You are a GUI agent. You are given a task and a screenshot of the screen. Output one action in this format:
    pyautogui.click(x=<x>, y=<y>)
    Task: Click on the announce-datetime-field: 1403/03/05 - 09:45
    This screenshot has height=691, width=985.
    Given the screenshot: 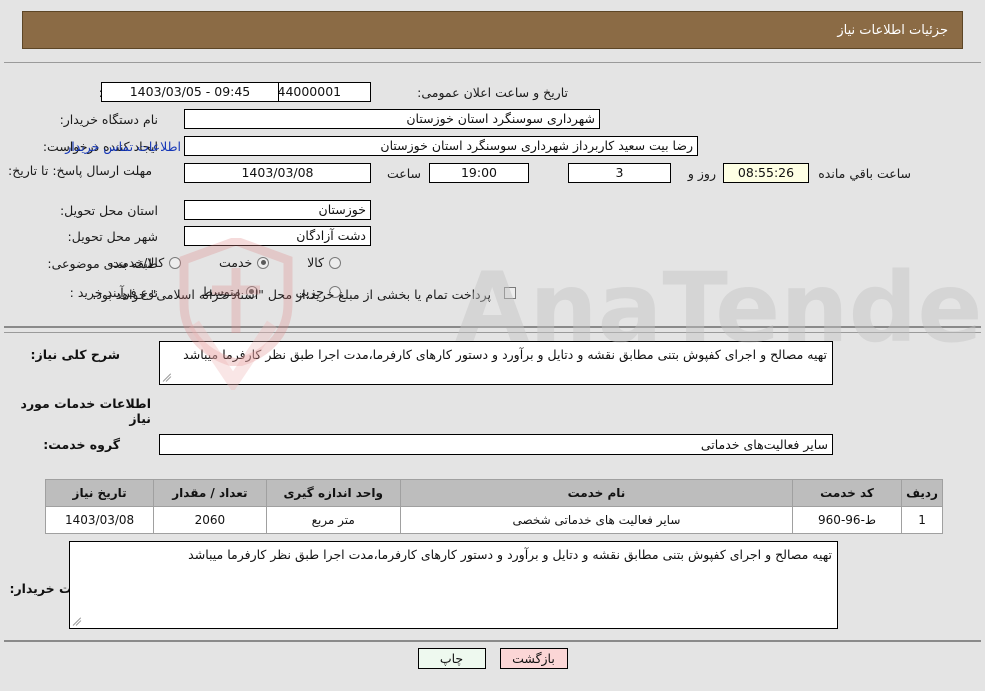 What is the action you would take?
    pyautogui.click(x=190, y=92)
    